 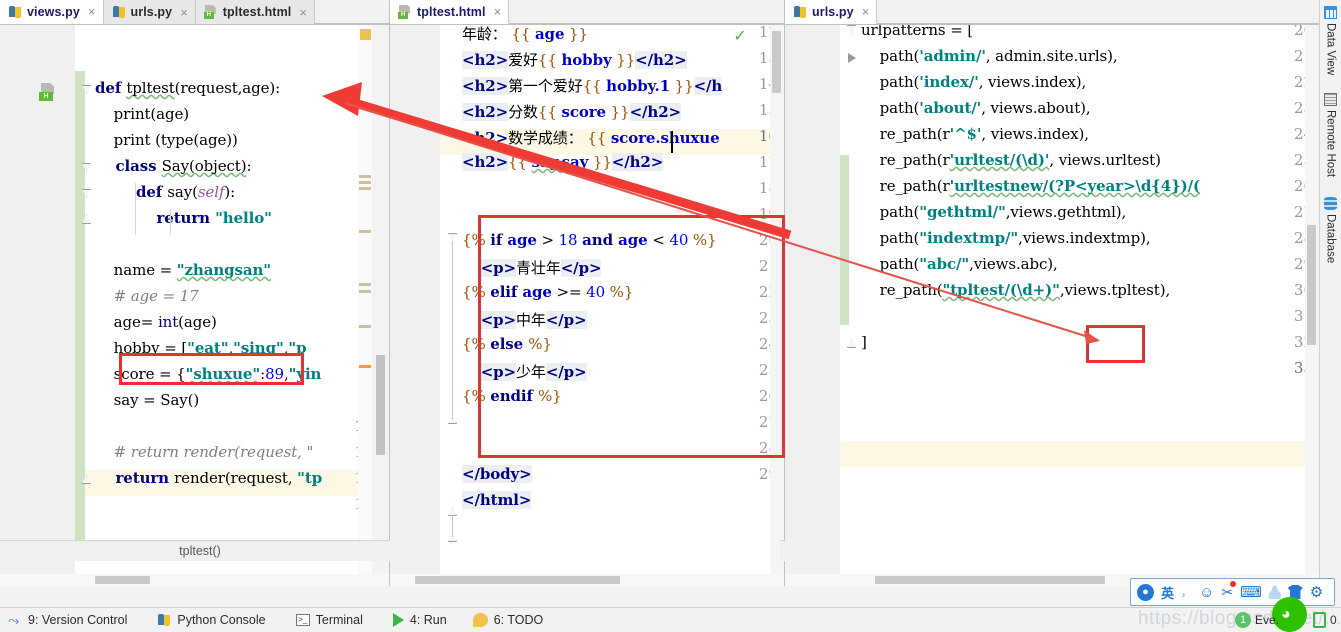 I want to click on sogou-ime-toolbar: ● 英 ， ☺ ✂ ⌨ ⚙, so click(x=1232, y=592).